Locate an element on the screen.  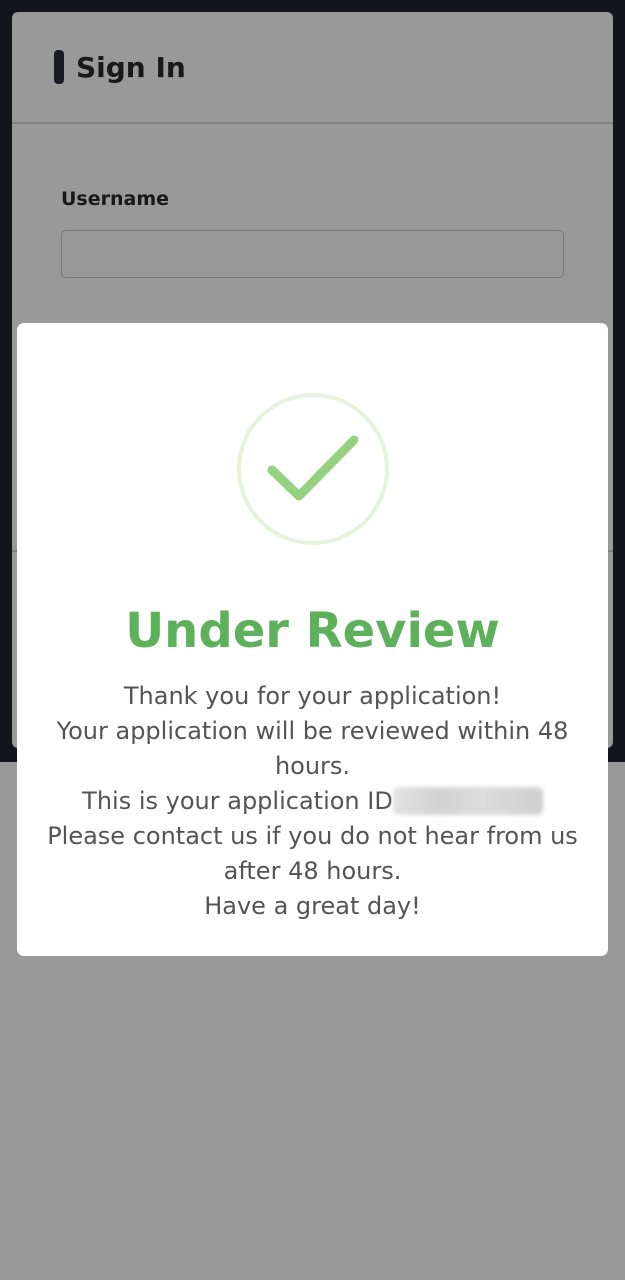
application-id-label: This is your application ID is located at coordinates (237, 801).